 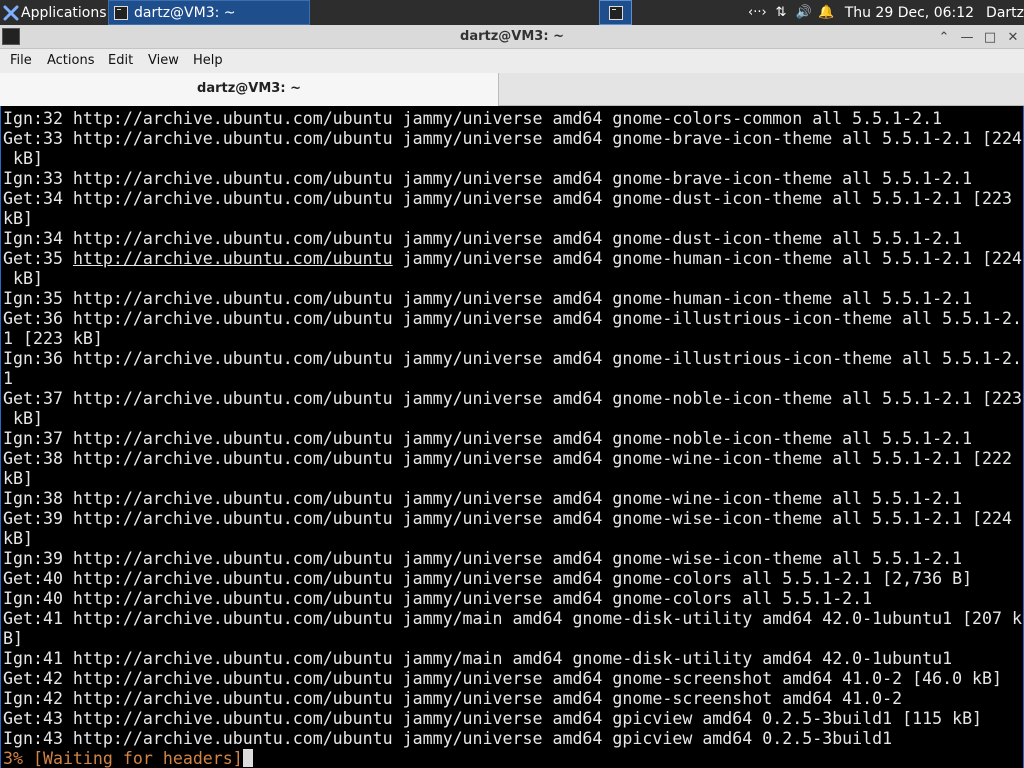 I want to click on tab-bar: dartz@VM3: ~, so click(x=512, y=89).